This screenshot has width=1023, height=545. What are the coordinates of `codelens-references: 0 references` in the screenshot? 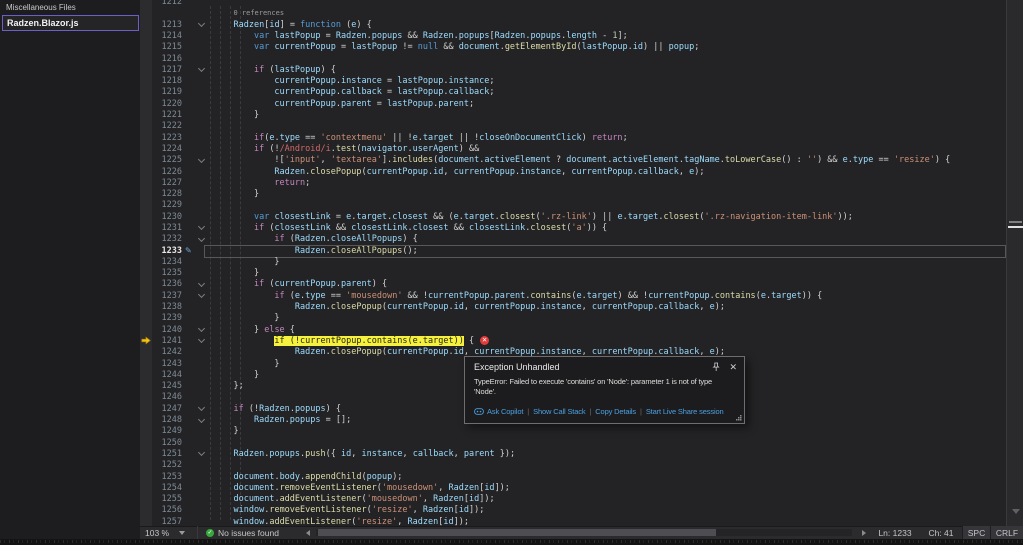 It's located at (258, 13).